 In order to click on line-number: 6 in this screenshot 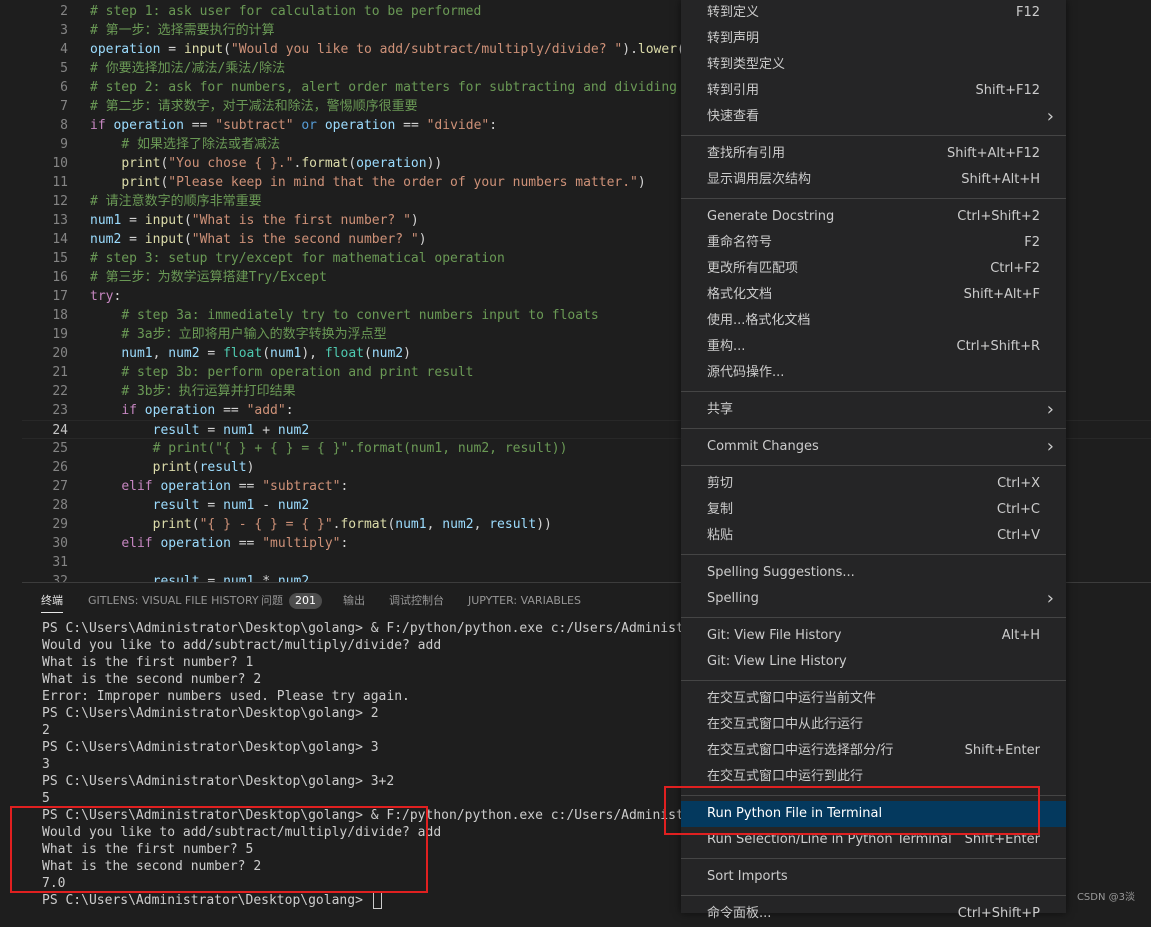, I will do `click(64, 87)`.